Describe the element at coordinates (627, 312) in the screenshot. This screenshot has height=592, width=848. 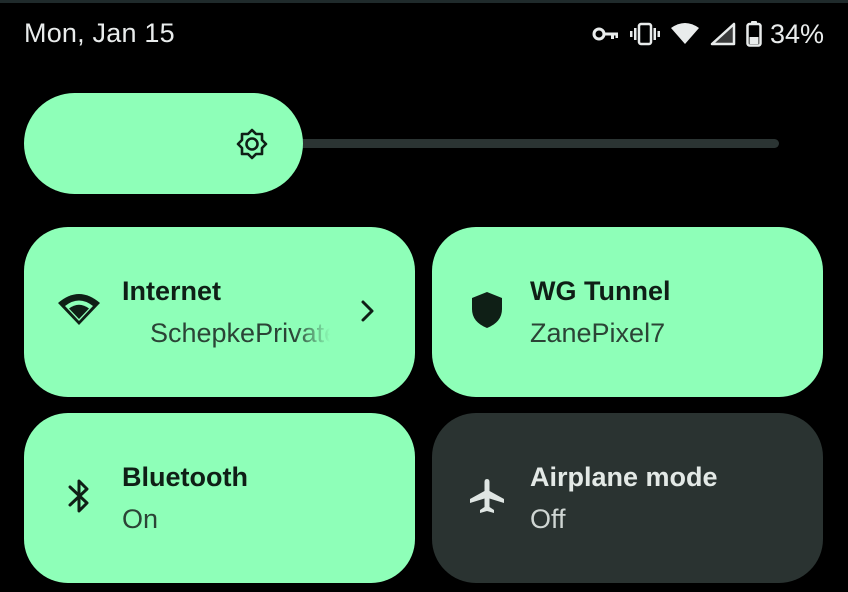
I see `tile-wg-tunnel: WG Tunnel ZanePixel7` at that location.